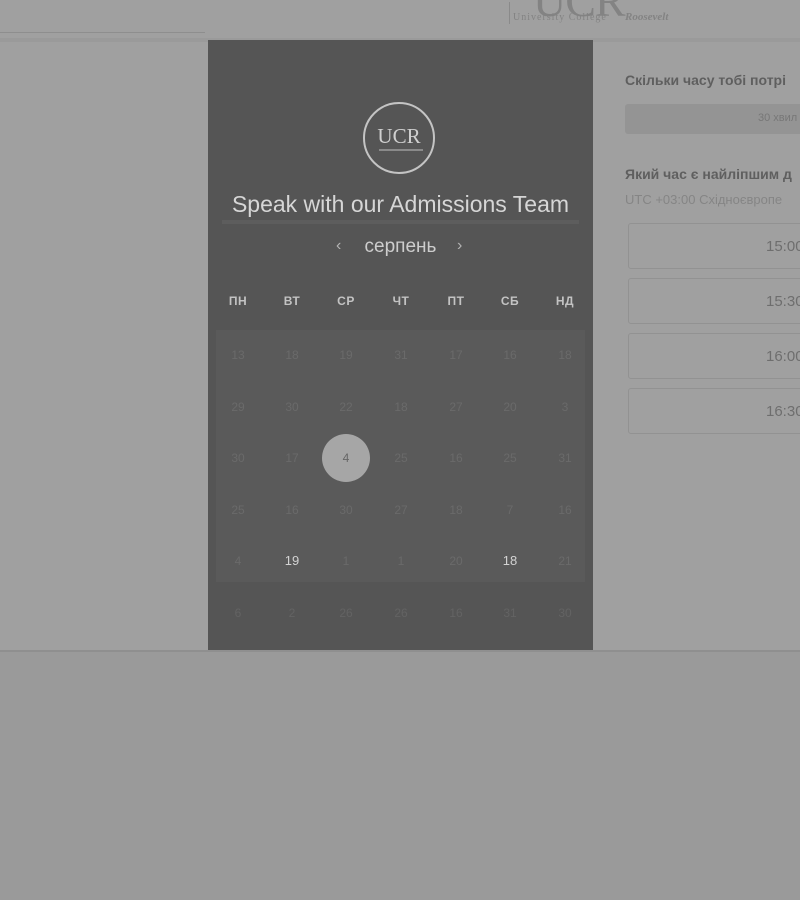  What do you see at coordinates (456, 301) in the screenshot?
I see `weekday-label: ПТ` at bounding box center [456, 301].